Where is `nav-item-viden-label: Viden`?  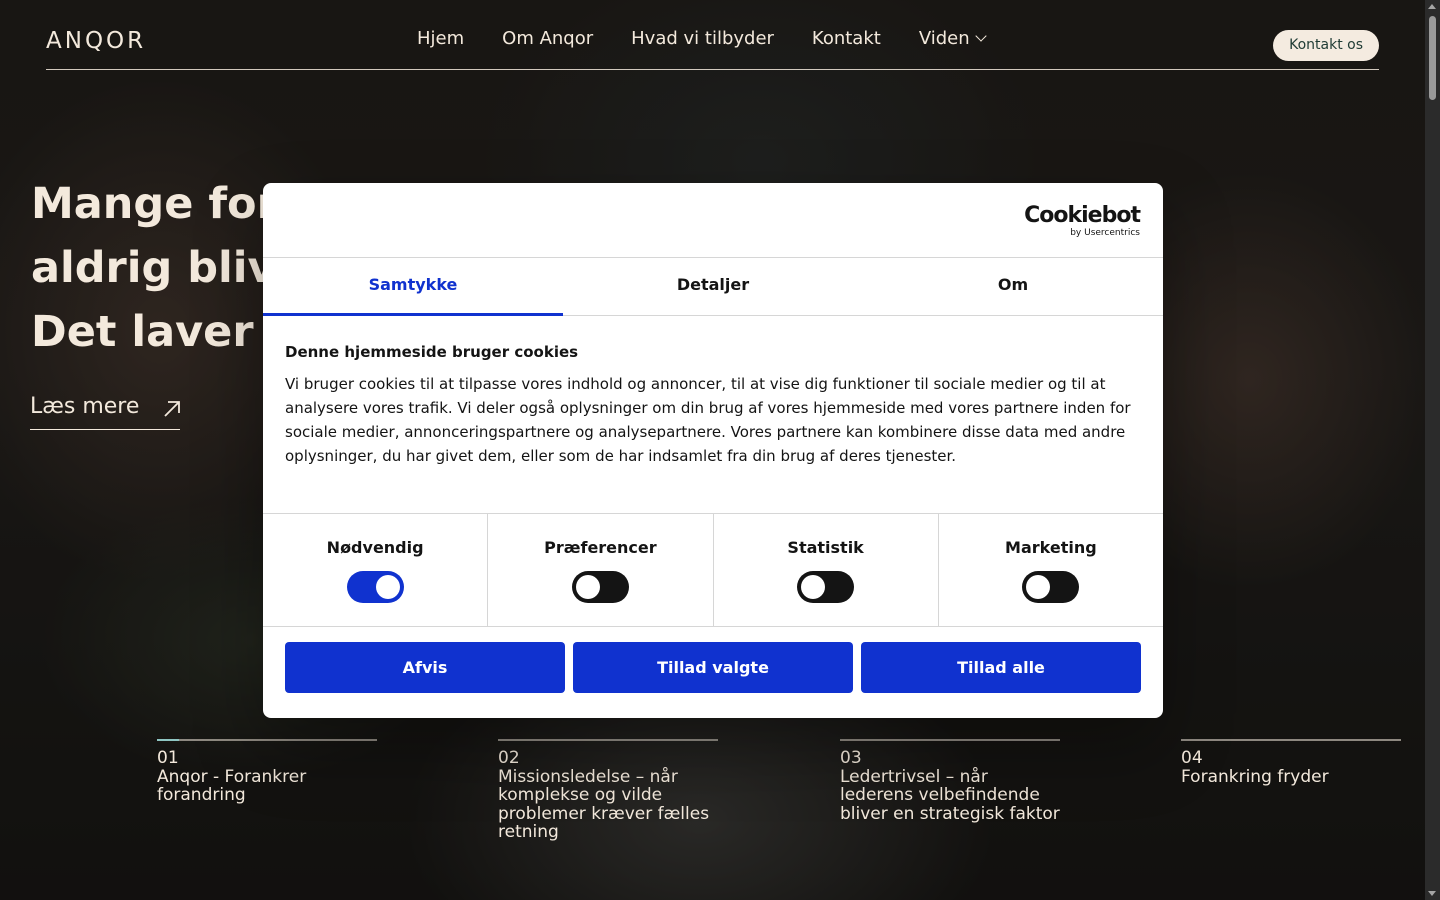
nav-item-viden-label: Viden is located at coordinates (944, 38).